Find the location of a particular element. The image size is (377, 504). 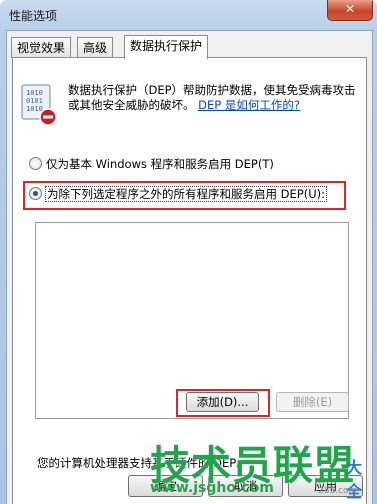

title-bar: 性能选项 ✕ is located at coordinates (188, 15).